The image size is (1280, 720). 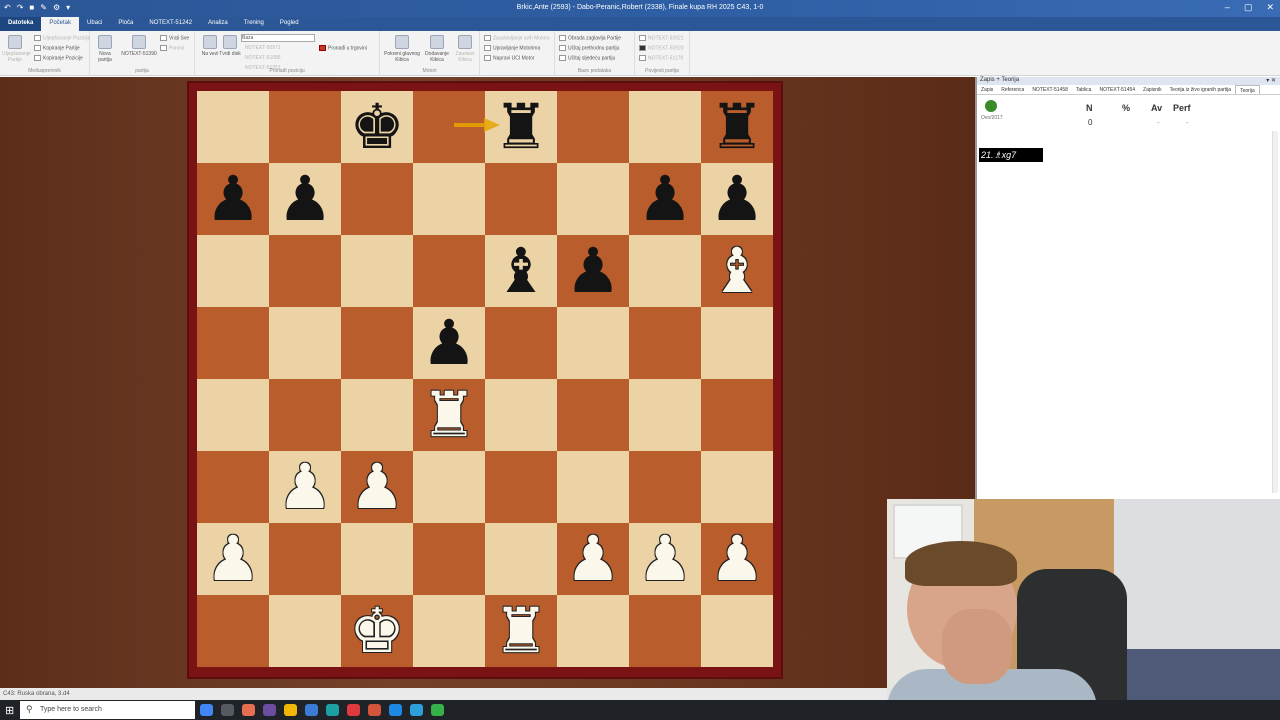 What do you see at coordinates (1084, 89) in the screenshot?
I see `tab-tablica: Tablica` at bounding box center [1084, 89].